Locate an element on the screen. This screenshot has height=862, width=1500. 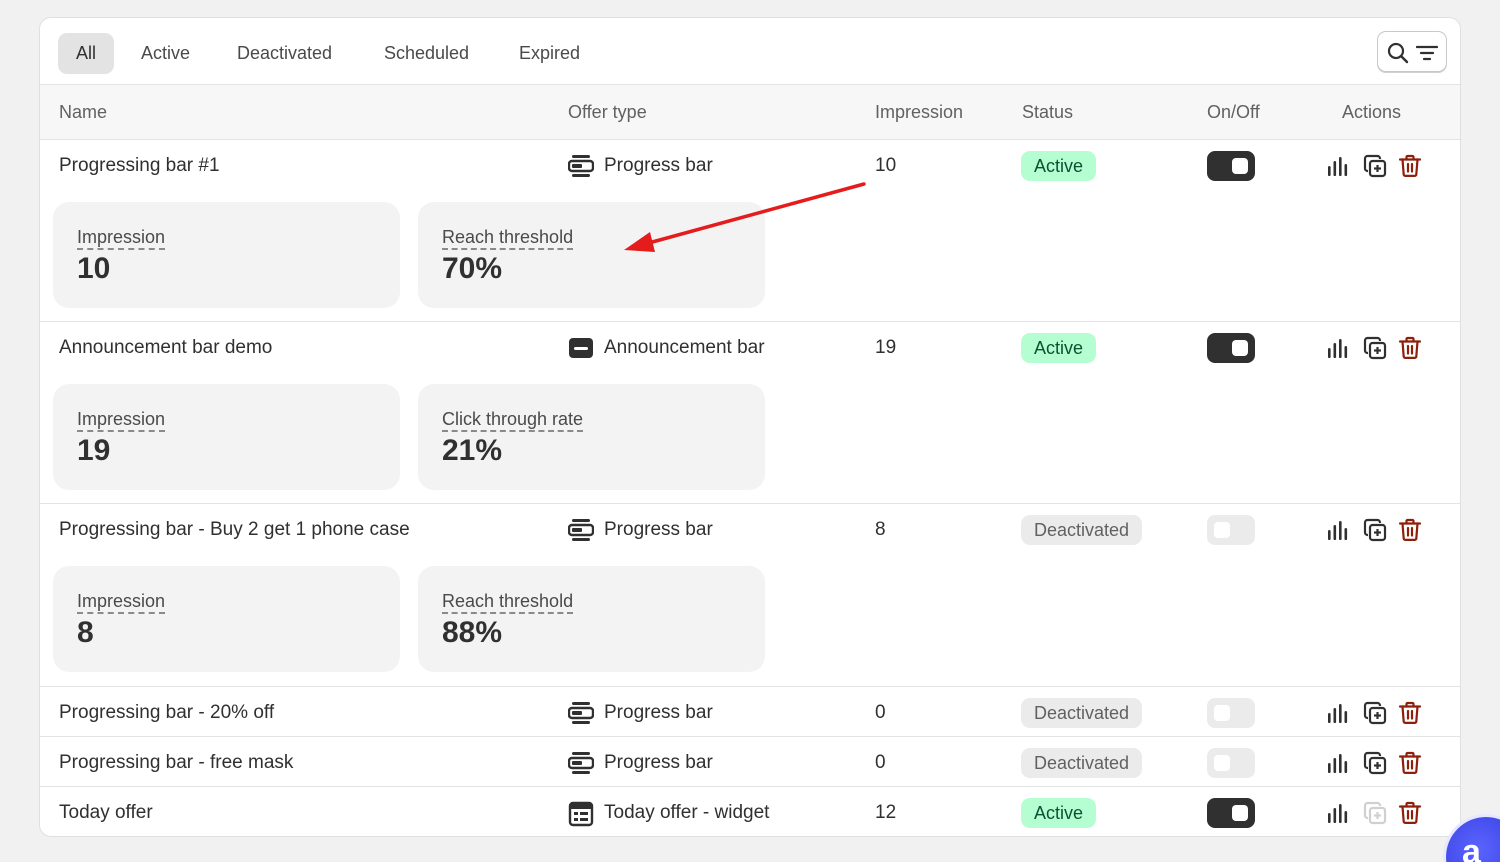
metric-value: 88% is located at coordinates (472, 632).